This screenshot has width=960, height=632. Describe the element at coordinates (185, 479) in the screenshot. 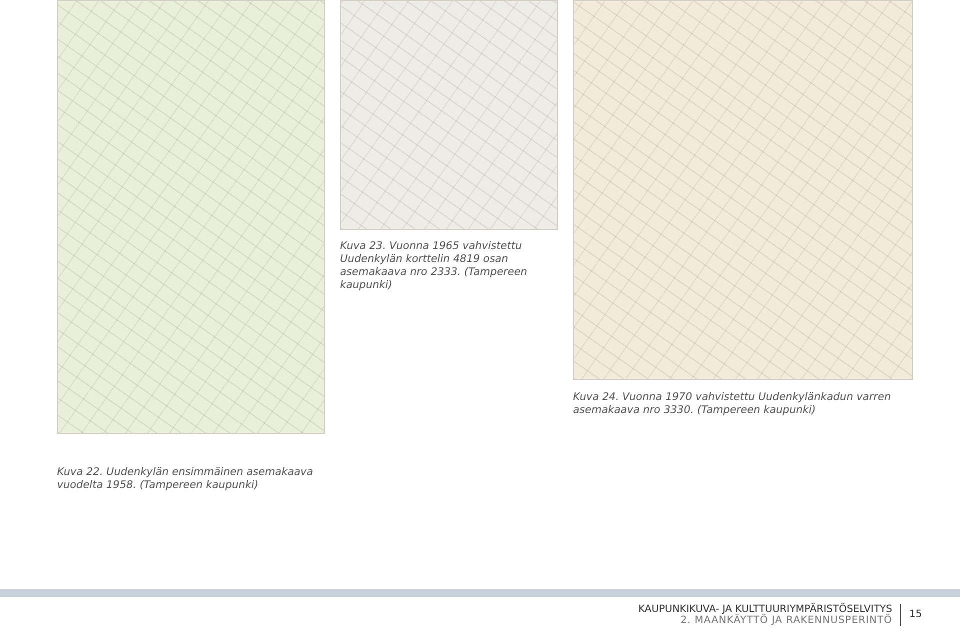

I see `figure-caption: Kuva 22. Uudenkylän ensimmäinen asemakaava vuodelta 1958. (Tampereen kaupunki)` at that location.